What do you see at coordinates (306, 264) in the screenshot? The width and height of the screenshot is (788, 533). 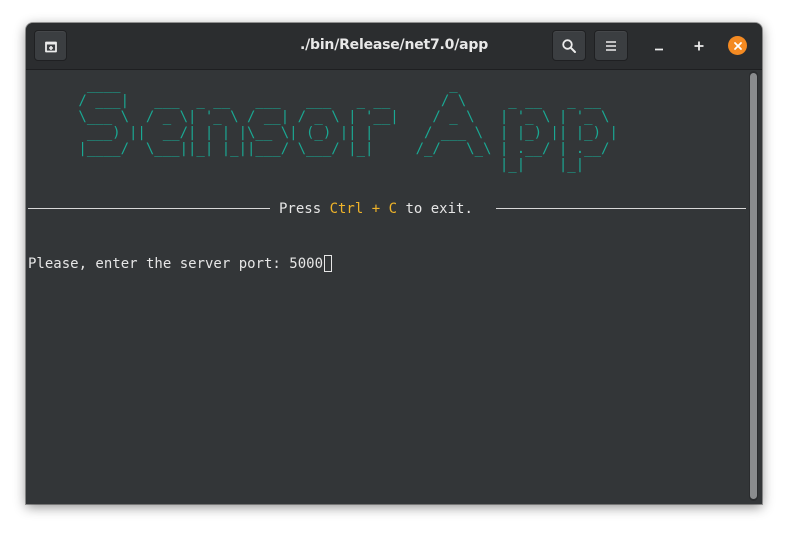 I see `port-input-value: 5000` at bounding box center [306, 264].